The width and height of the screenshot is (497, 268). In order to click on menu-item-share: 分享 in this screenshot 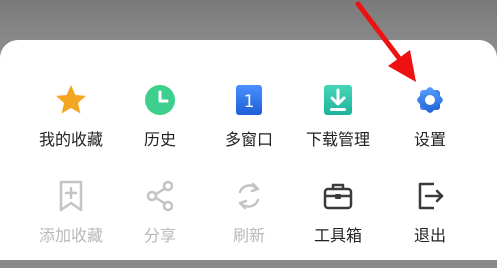, I will do `click(160, 223)`.